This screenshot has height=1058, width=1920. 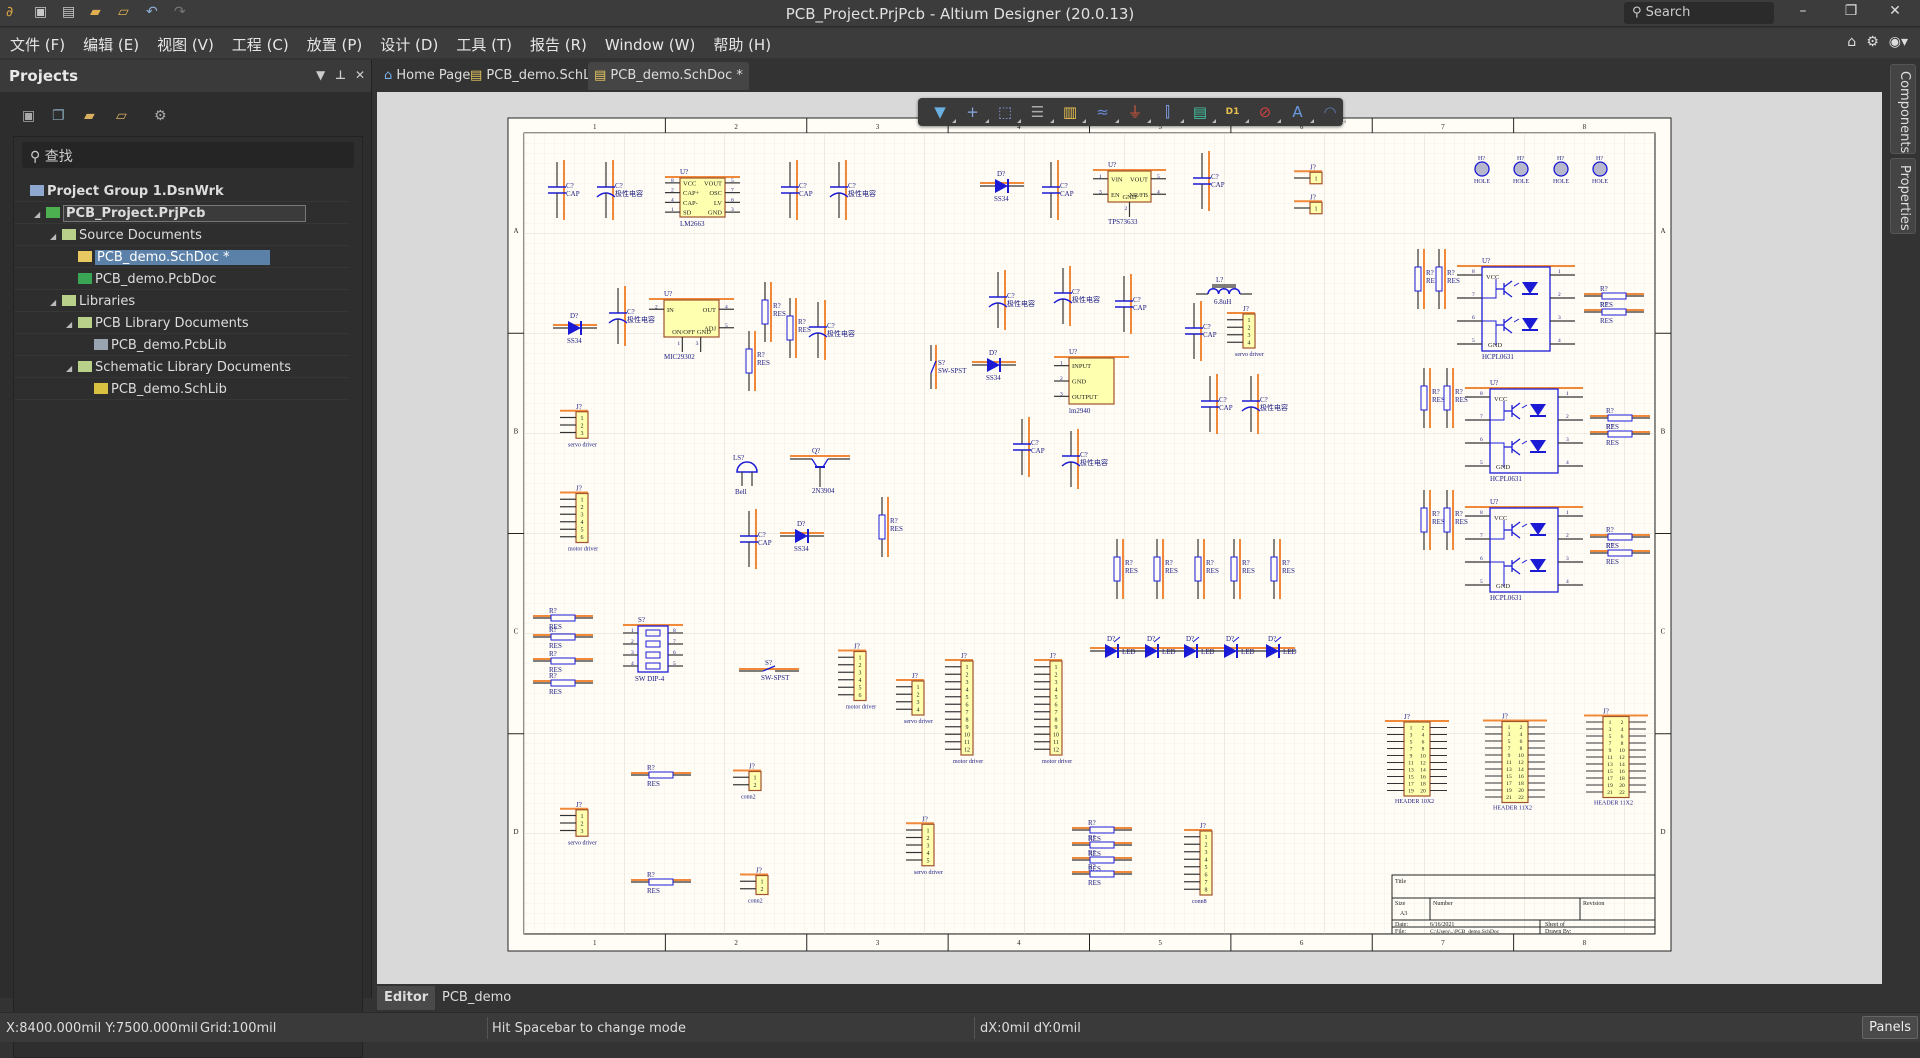 I want to click on close-panel-icon: ✕, so click(x=360, y=75).